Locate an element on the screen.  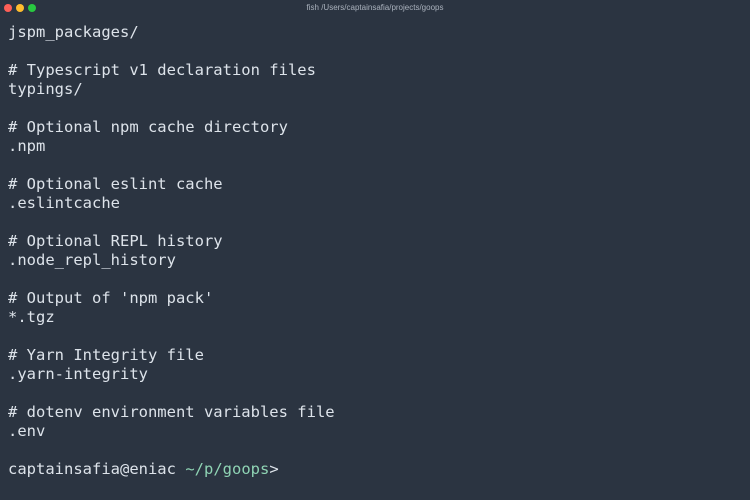
output-line: typings/ is located at coordinates (45, 89).